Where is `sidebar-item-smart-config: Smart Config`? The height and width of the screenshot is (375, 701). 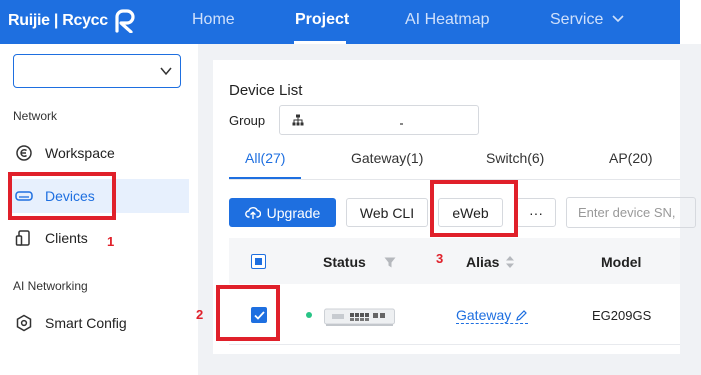 sidebar-item-smart-config: Smart Config is located at coordinates (98, 323).